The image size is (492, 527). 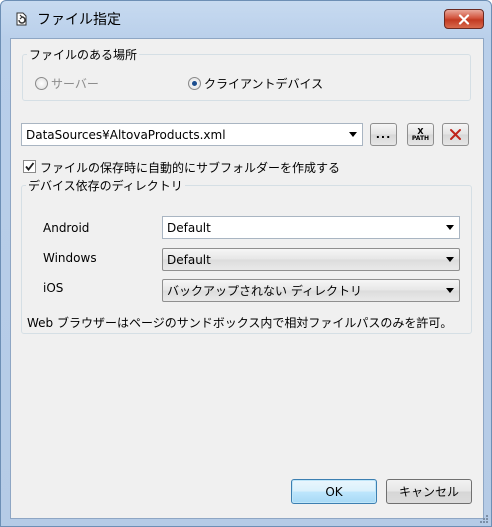 What do you see at coordinates (483, 518) in the screenshot?
I see `resize-grip-icon` at bounding box center [483, 518].